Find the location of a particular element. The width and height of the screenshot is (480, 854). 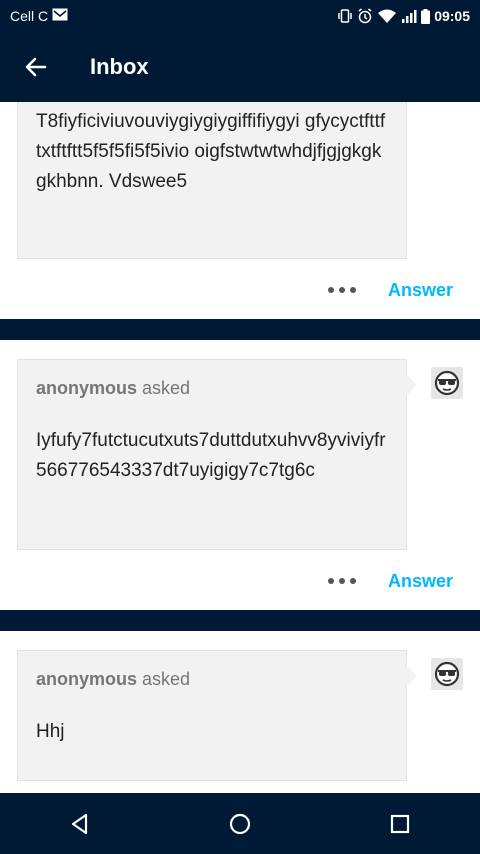

page-title: Inbox is located at coordinates (119, 66).